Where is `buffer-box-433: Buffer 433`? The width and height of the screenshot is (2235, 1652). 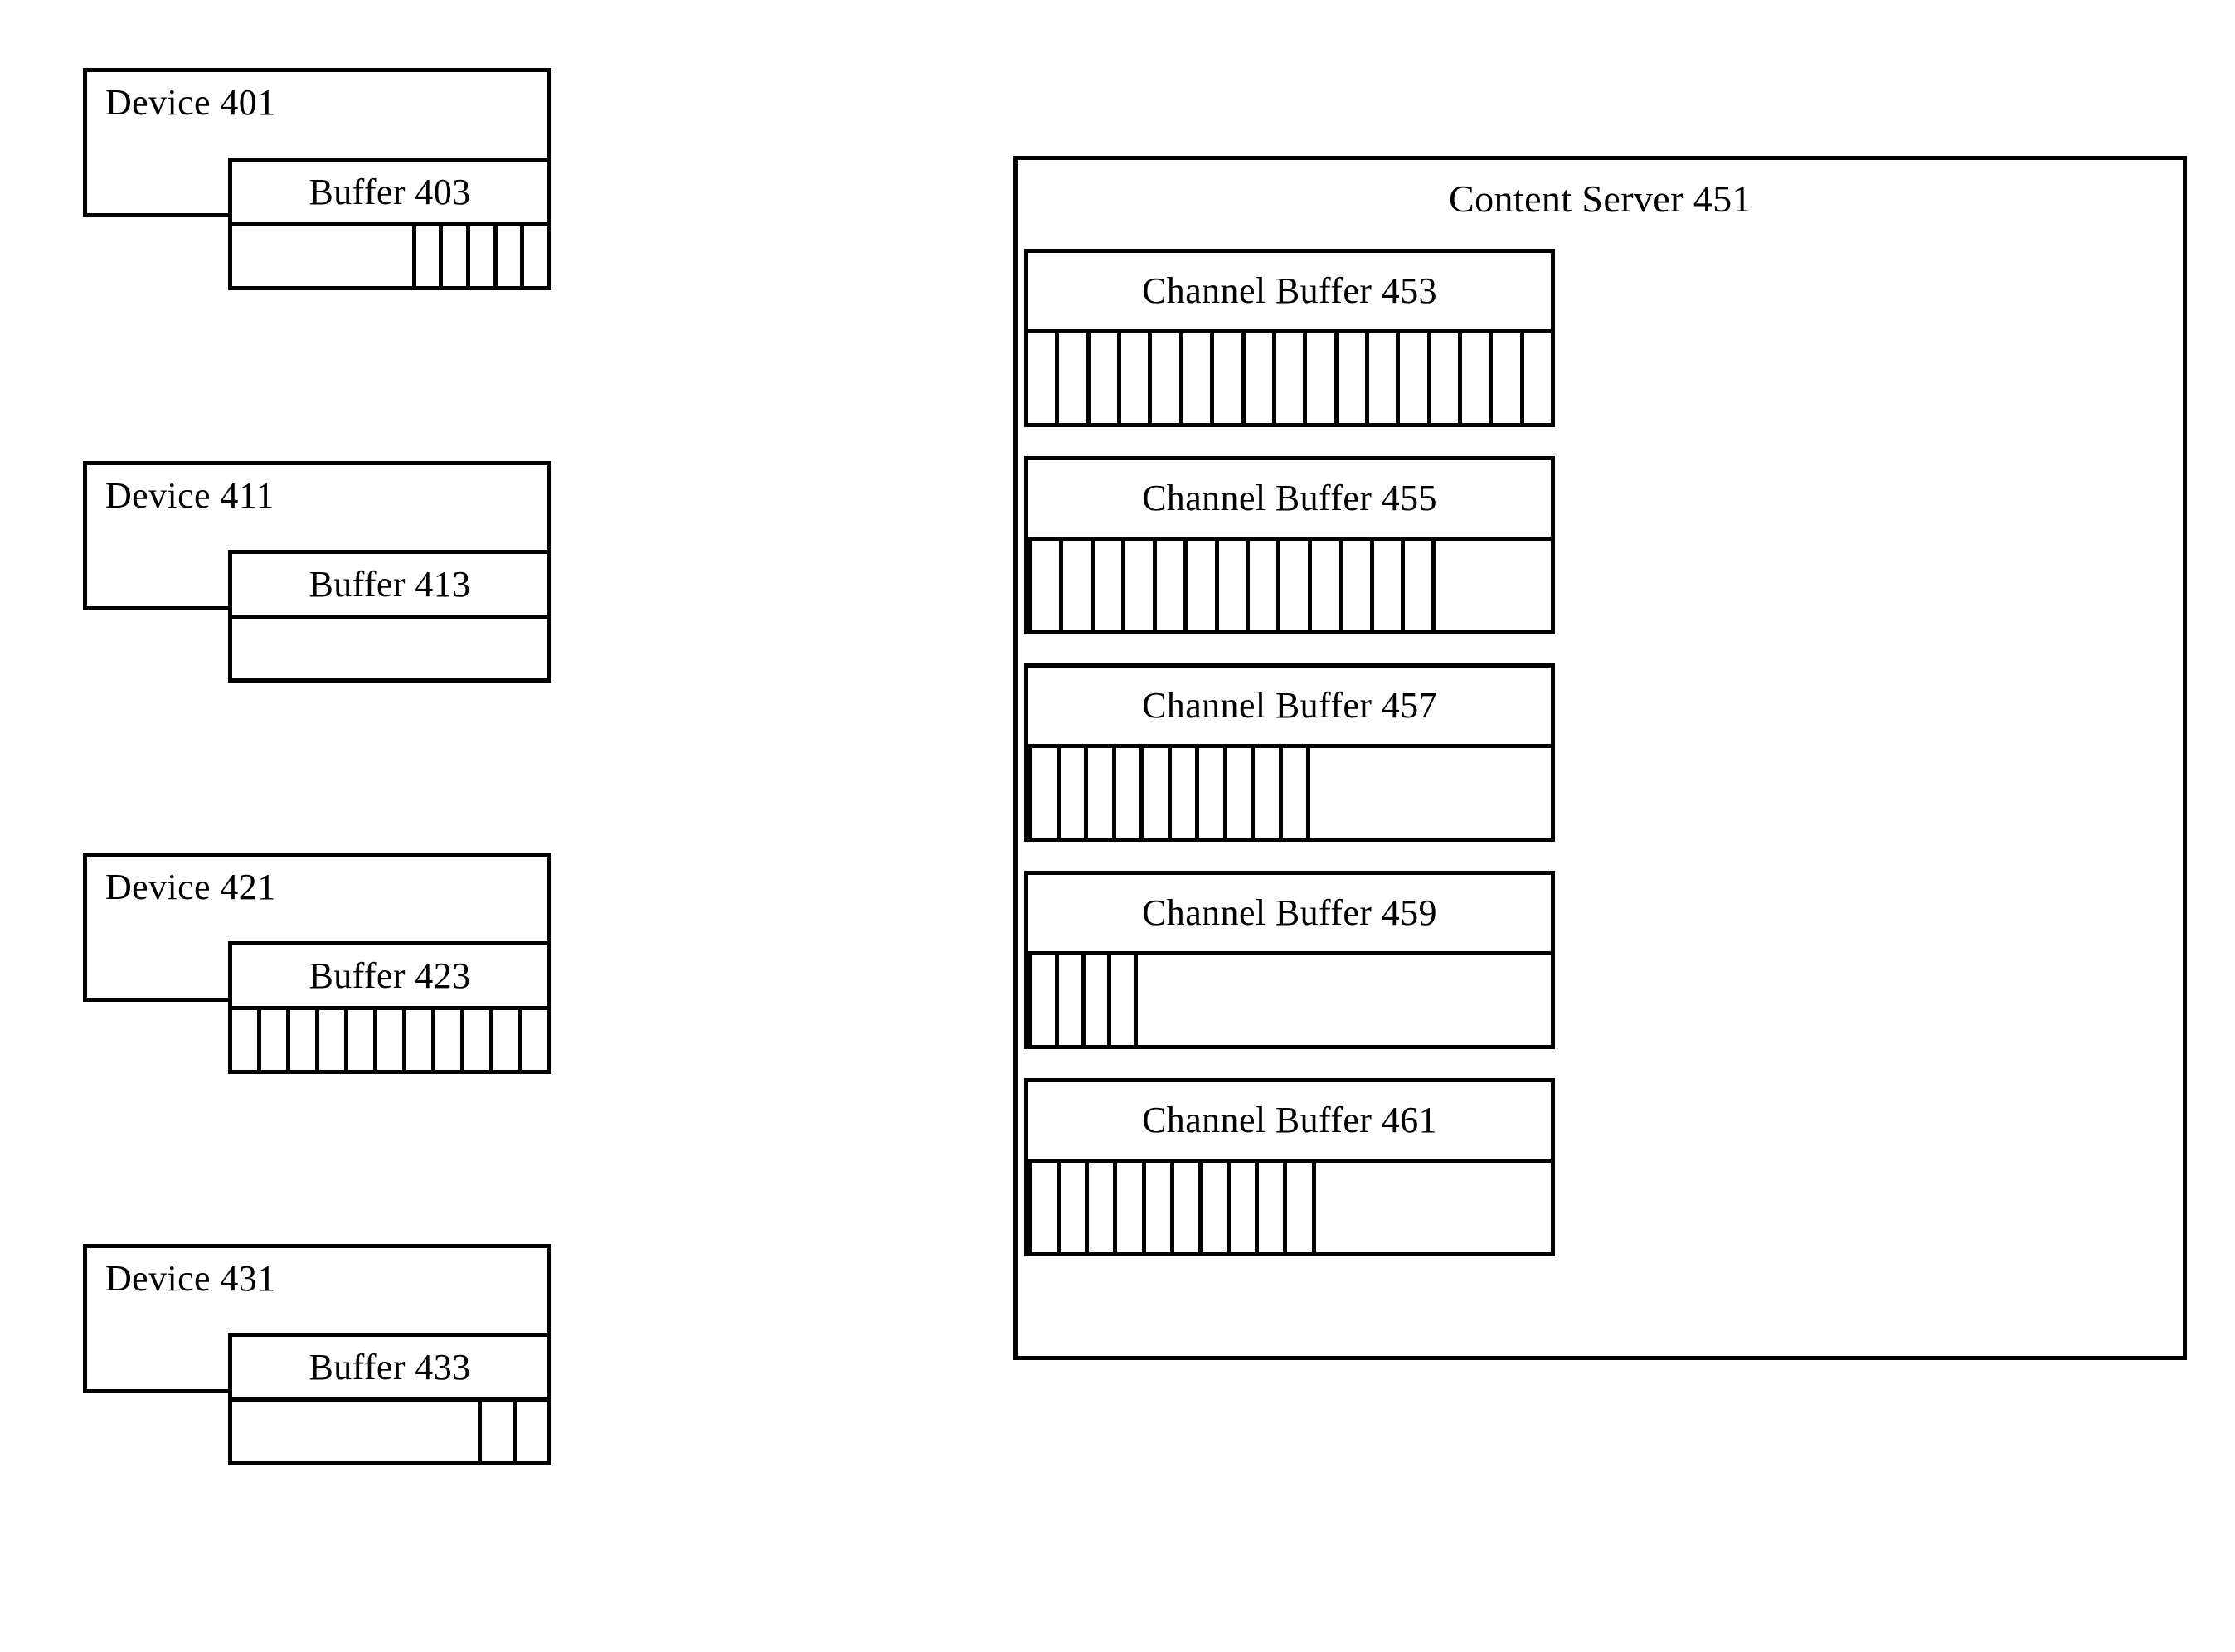 buffer-box-433: Buffer 433 is located at coordinates (389, 1399).